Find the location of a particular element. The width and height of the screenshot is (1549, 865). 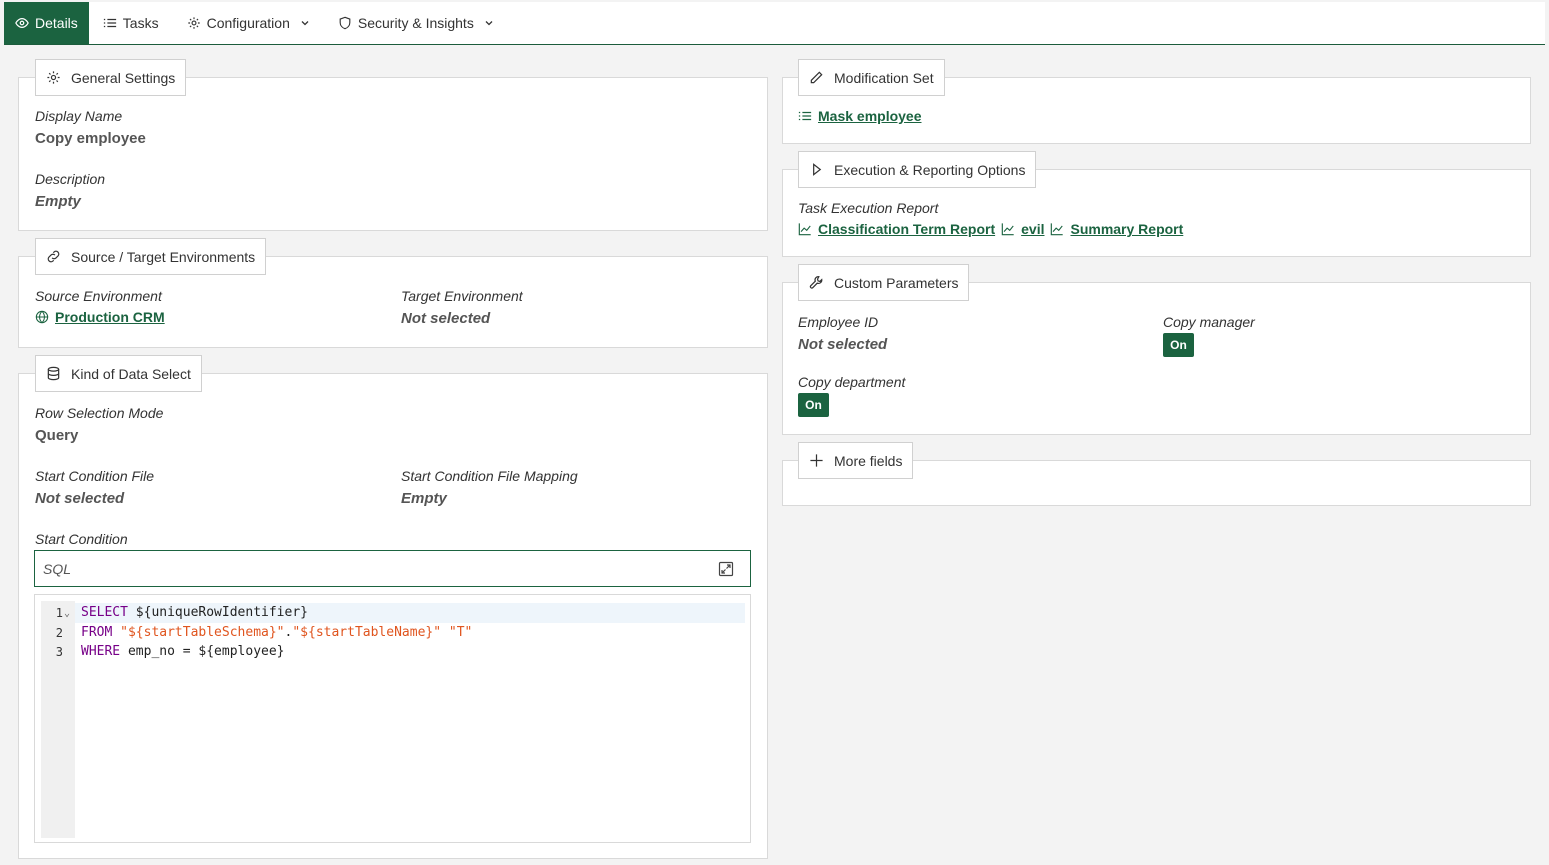

tab-configuration: Configuration is located at coordinates (248, 23).